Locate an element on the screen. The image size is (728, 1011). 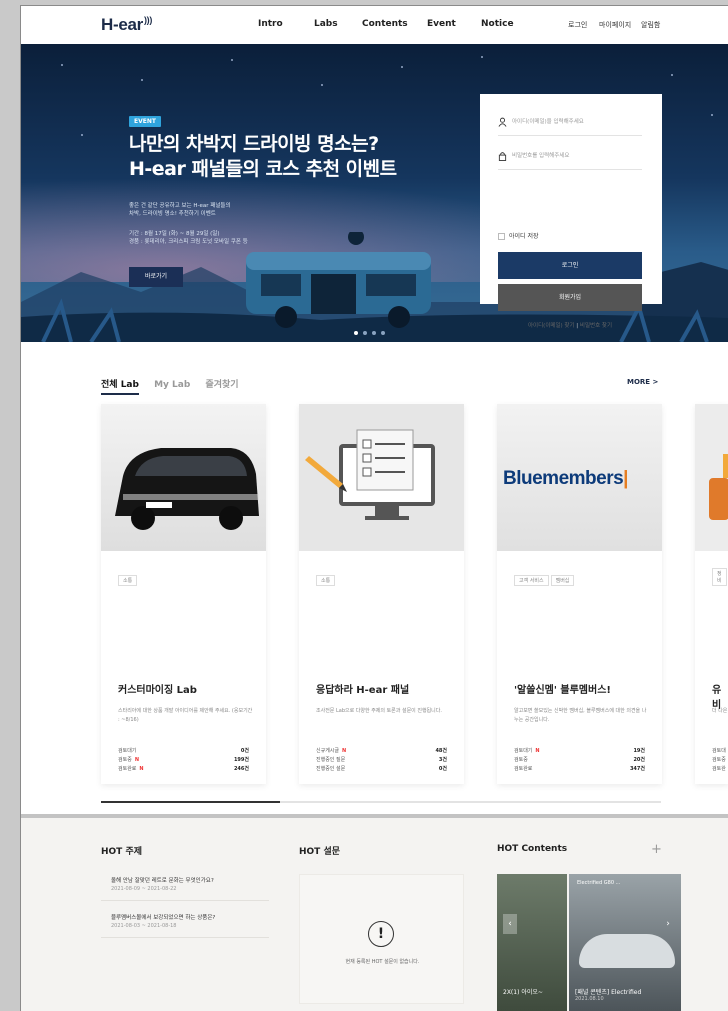
tab-my-lab: My Lab is located at coordinates (172, 385).